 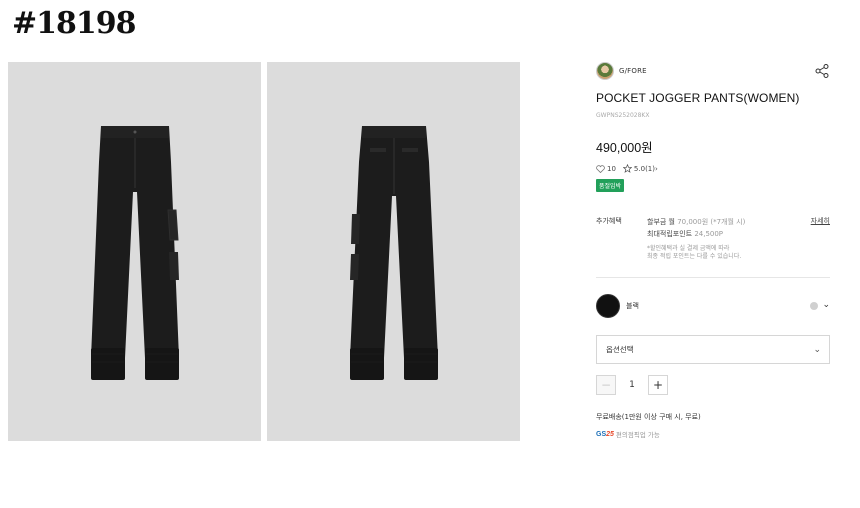 I want to click on benefit-note-line-1: *할인혜택과 실 결제 금액에 따라, so click(x=688, y=248).